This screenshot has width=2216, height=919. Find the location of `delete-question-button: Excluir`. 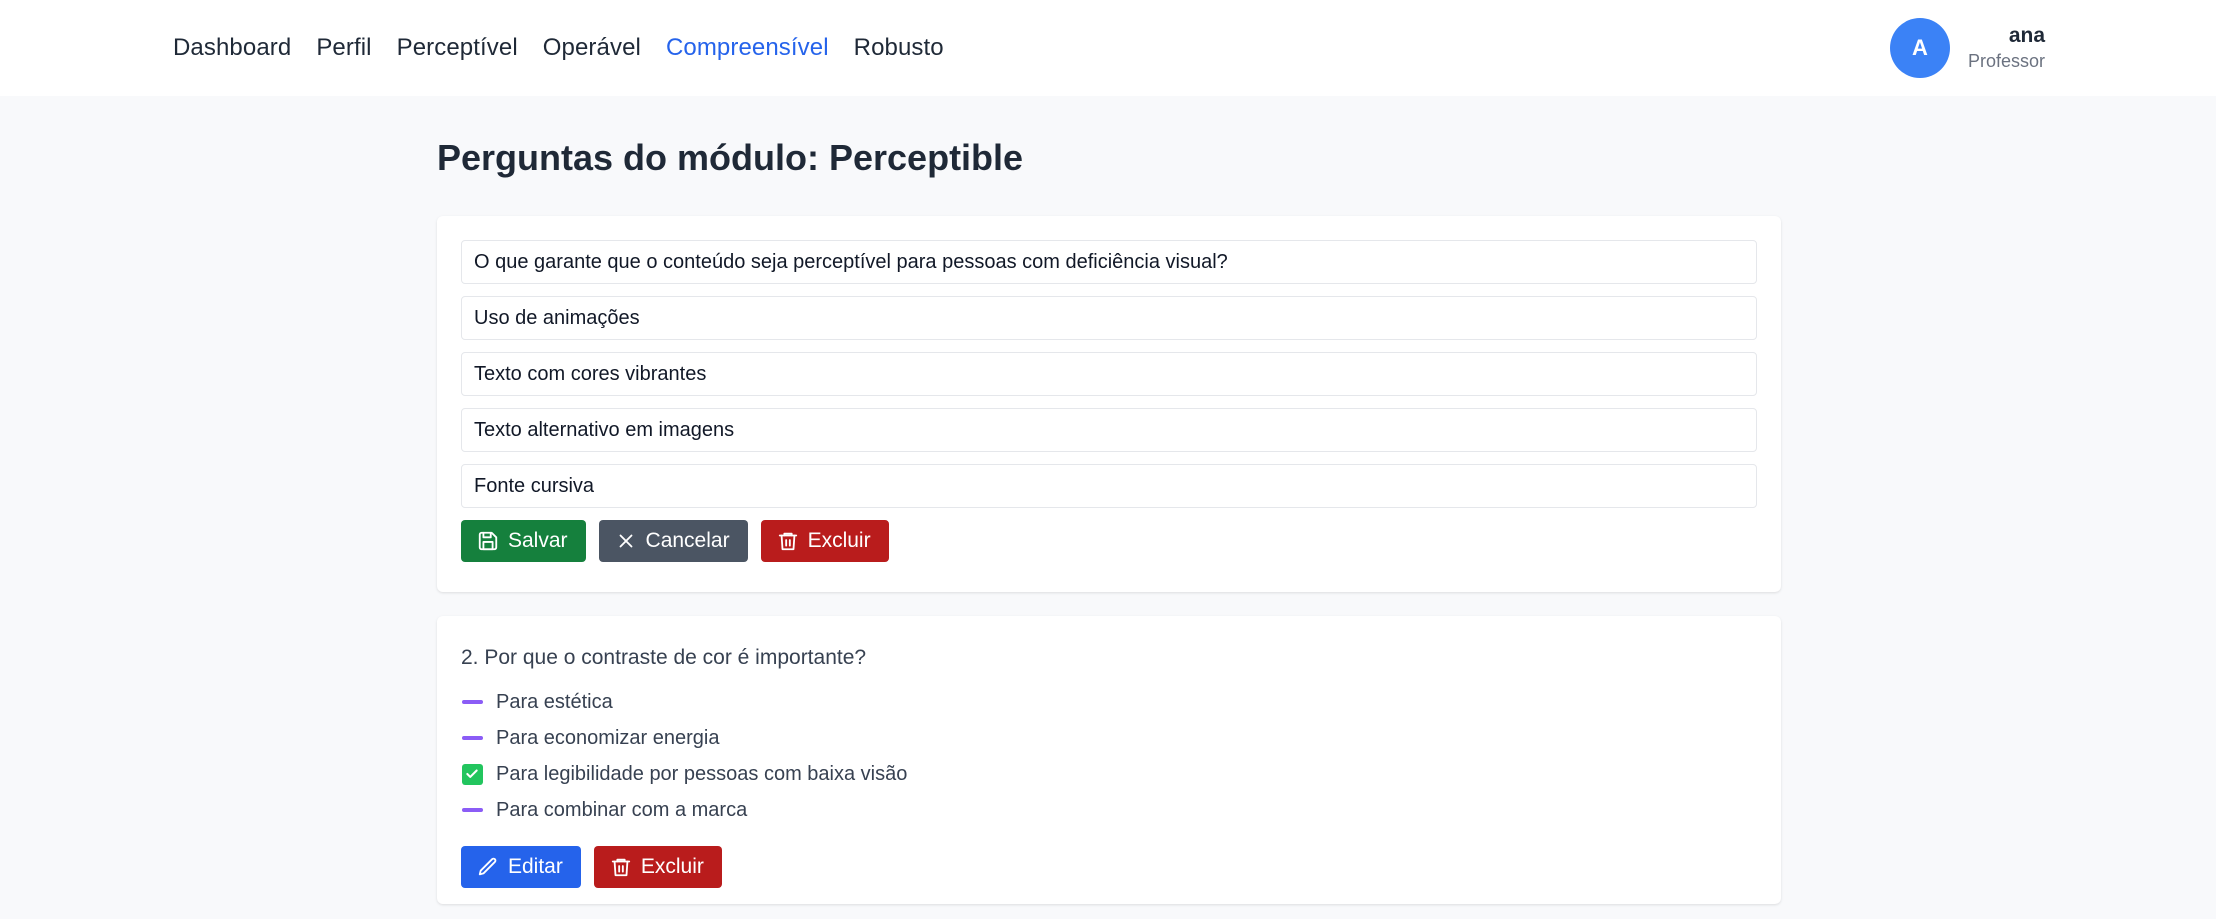

delete-question-button: Excluir is located at coordinates (657, 867).